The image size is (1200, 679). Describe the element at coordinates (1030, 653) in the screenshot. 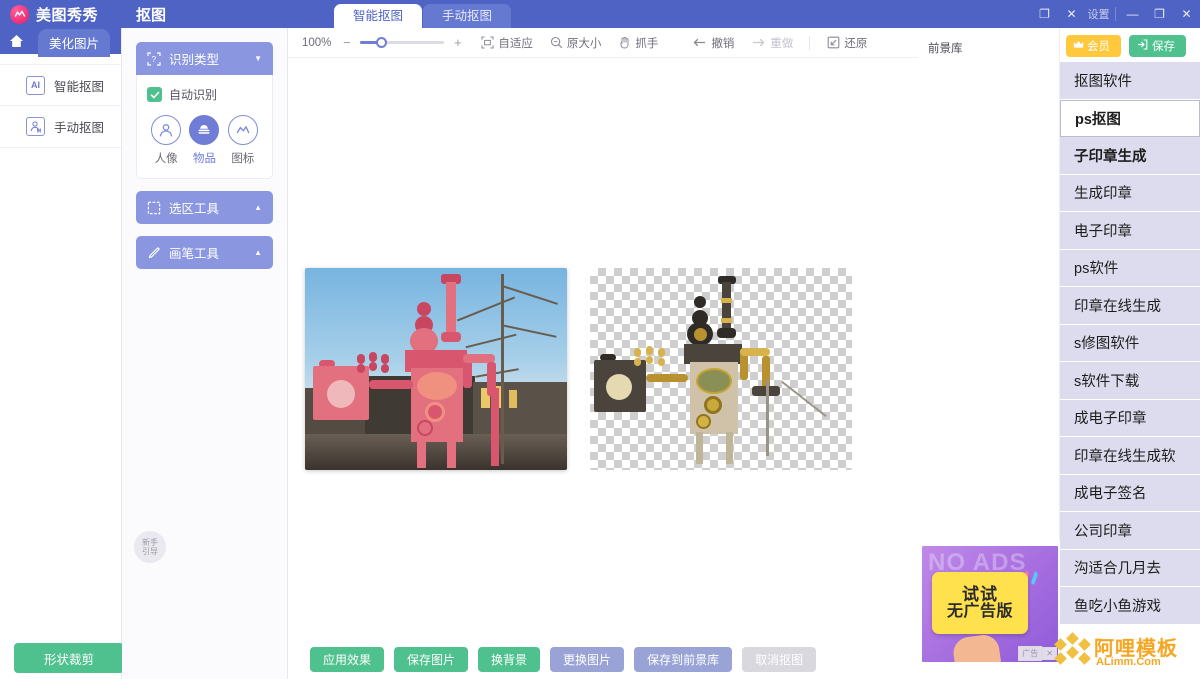

I see `ad-info-label: 广告` at that location.